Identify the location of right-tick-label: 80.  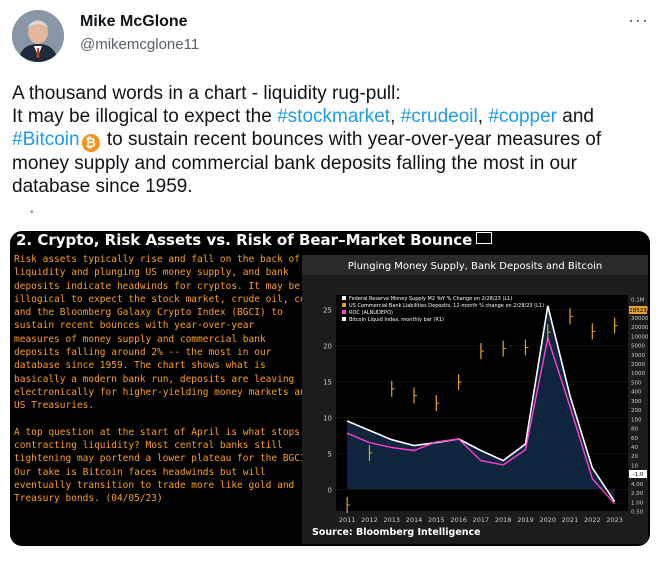
(634, 430).